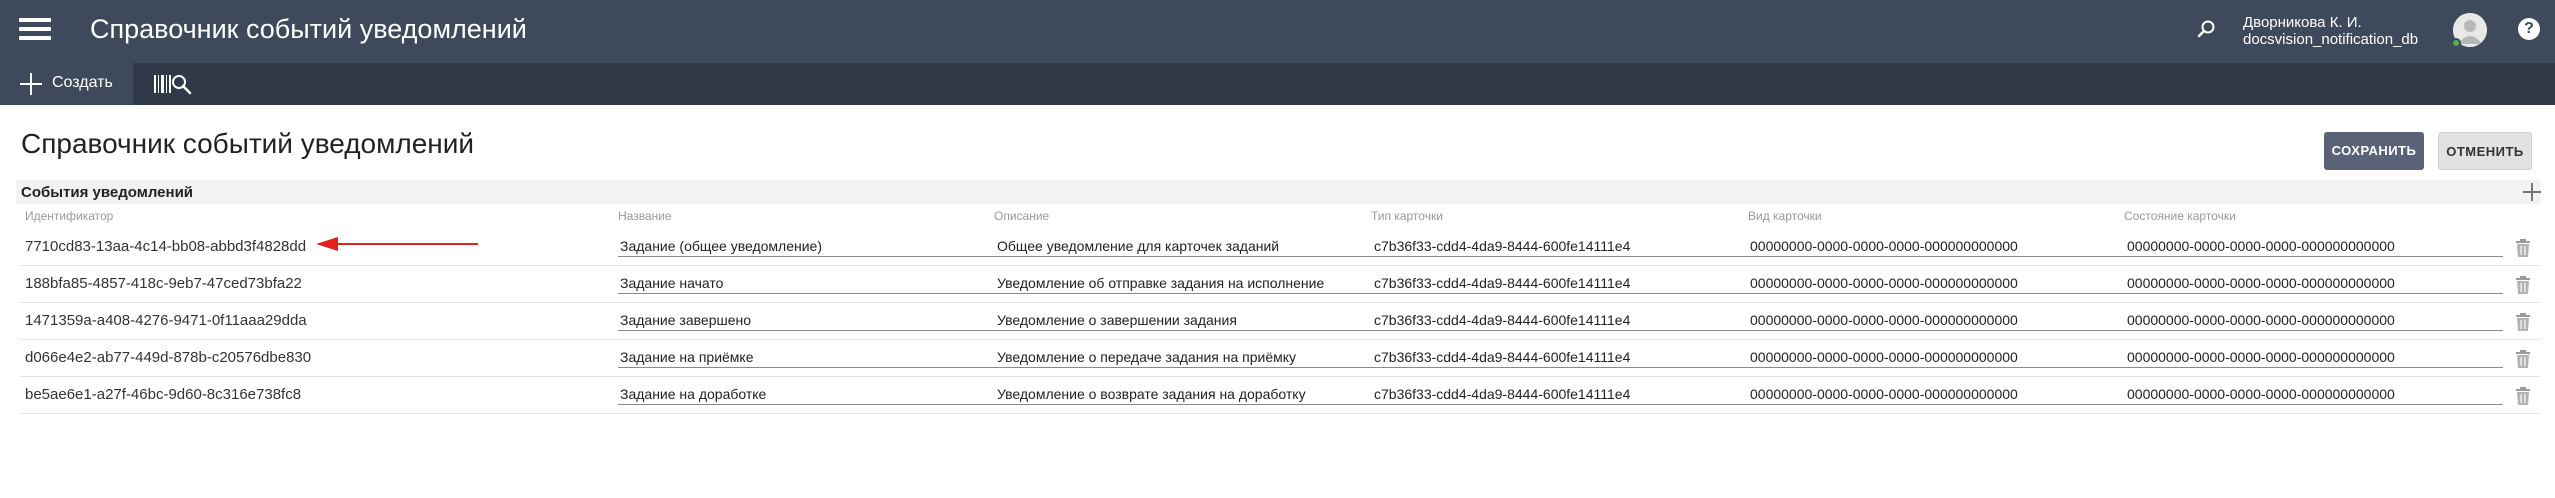 The height and width of the screenshot is (498, 2555). Describe the element at coordinates (1022, 216) in the screenshot. I see `column-header-description: Описание` at that location.